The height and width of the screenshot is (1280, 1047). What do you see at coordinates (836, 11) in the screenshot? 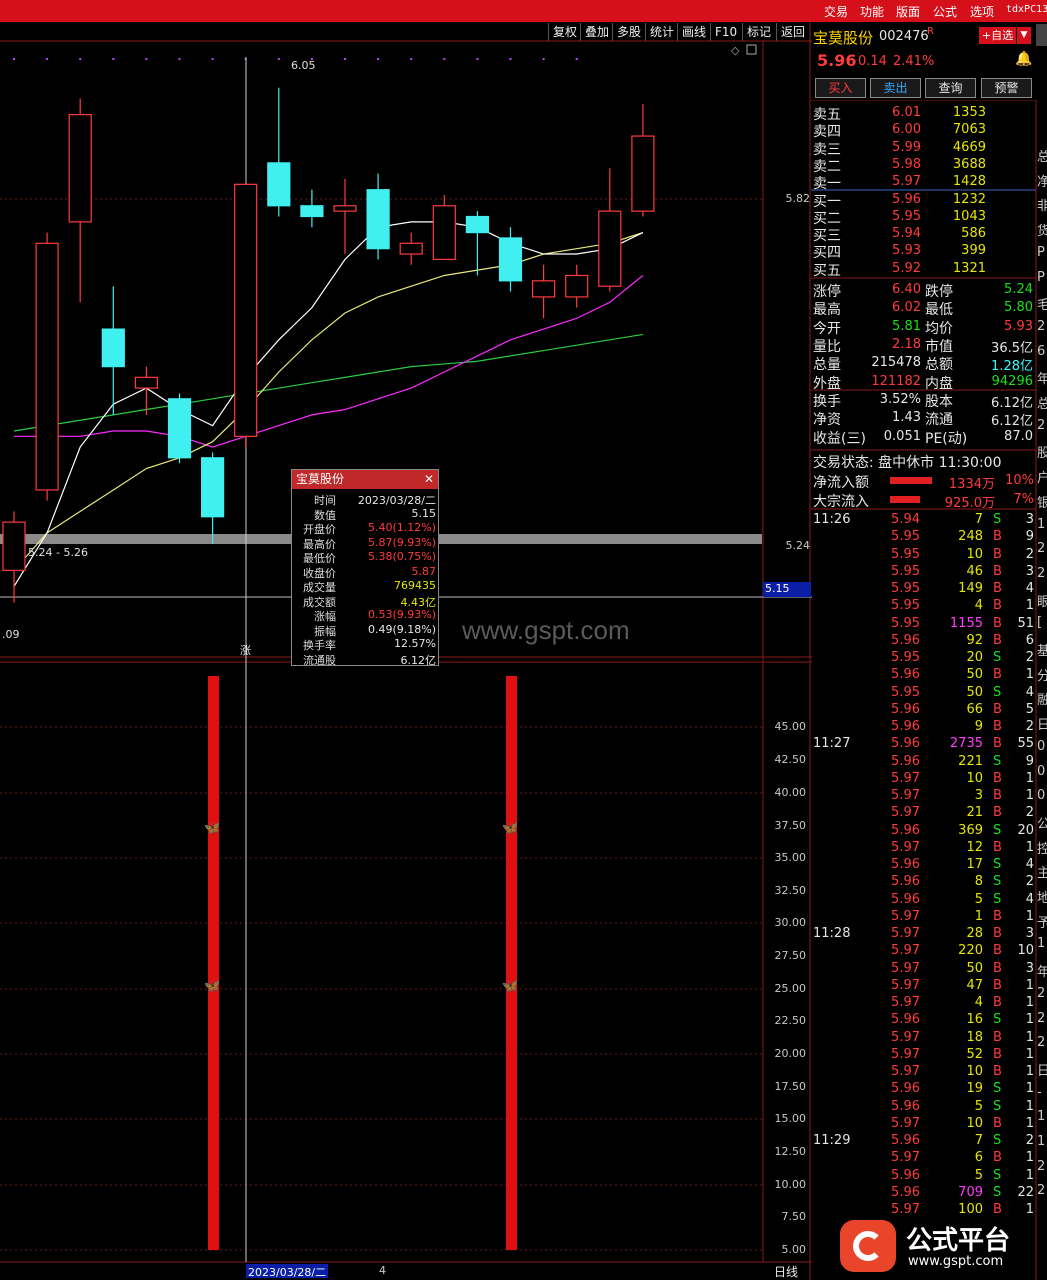
I see `menu-trade: 交易` at bounding box center [836, 11].